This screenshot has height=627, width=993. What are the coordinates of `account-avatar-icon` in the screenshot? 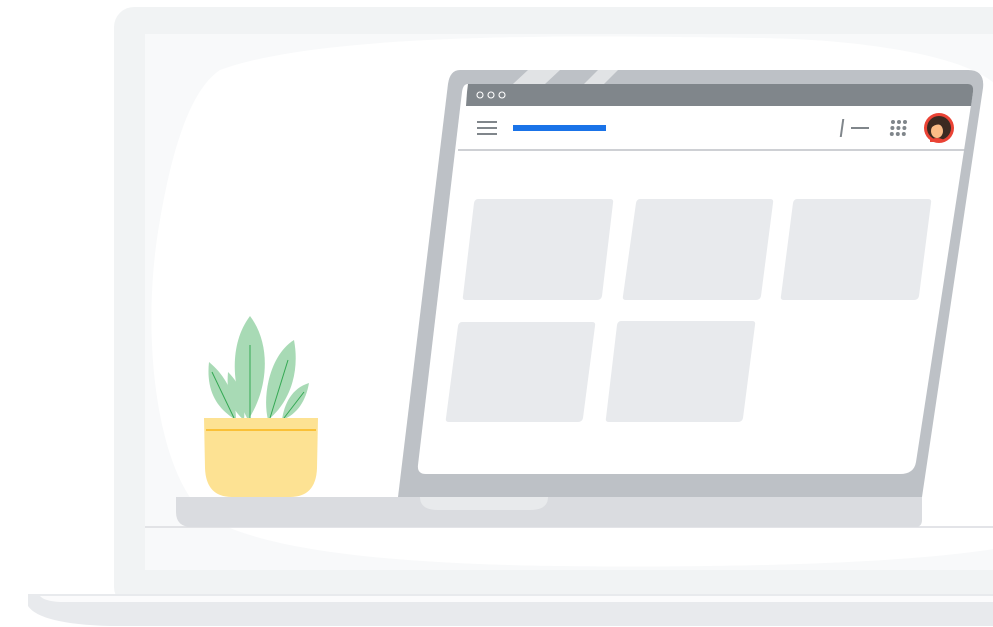 It's located at (939, 128).